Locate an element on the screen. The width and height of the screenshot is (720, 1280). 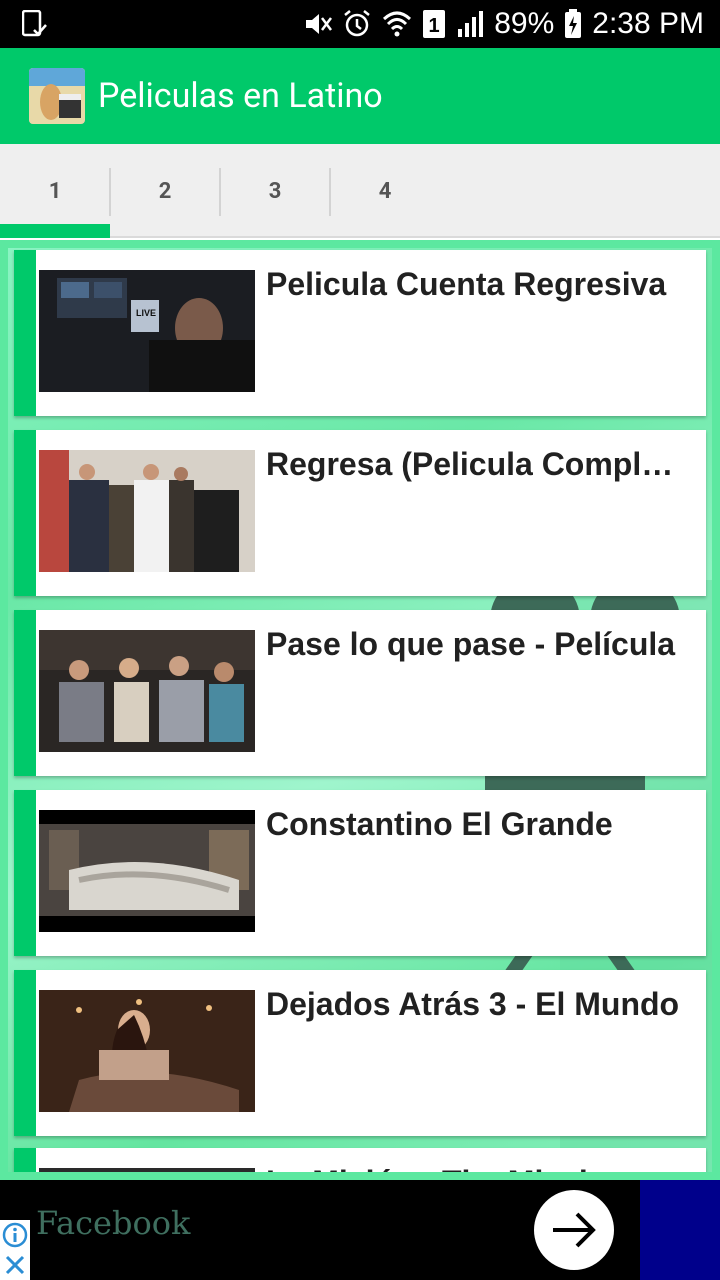
signal-icon is located at coordinates (470, 24).